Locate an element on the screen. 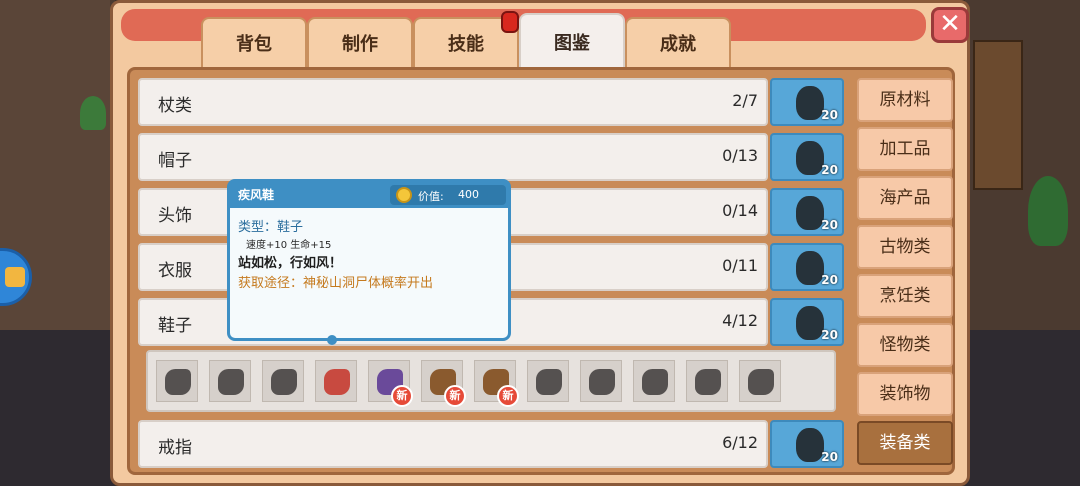  row-name: 鞋子 is located at coordinates (175, 326).